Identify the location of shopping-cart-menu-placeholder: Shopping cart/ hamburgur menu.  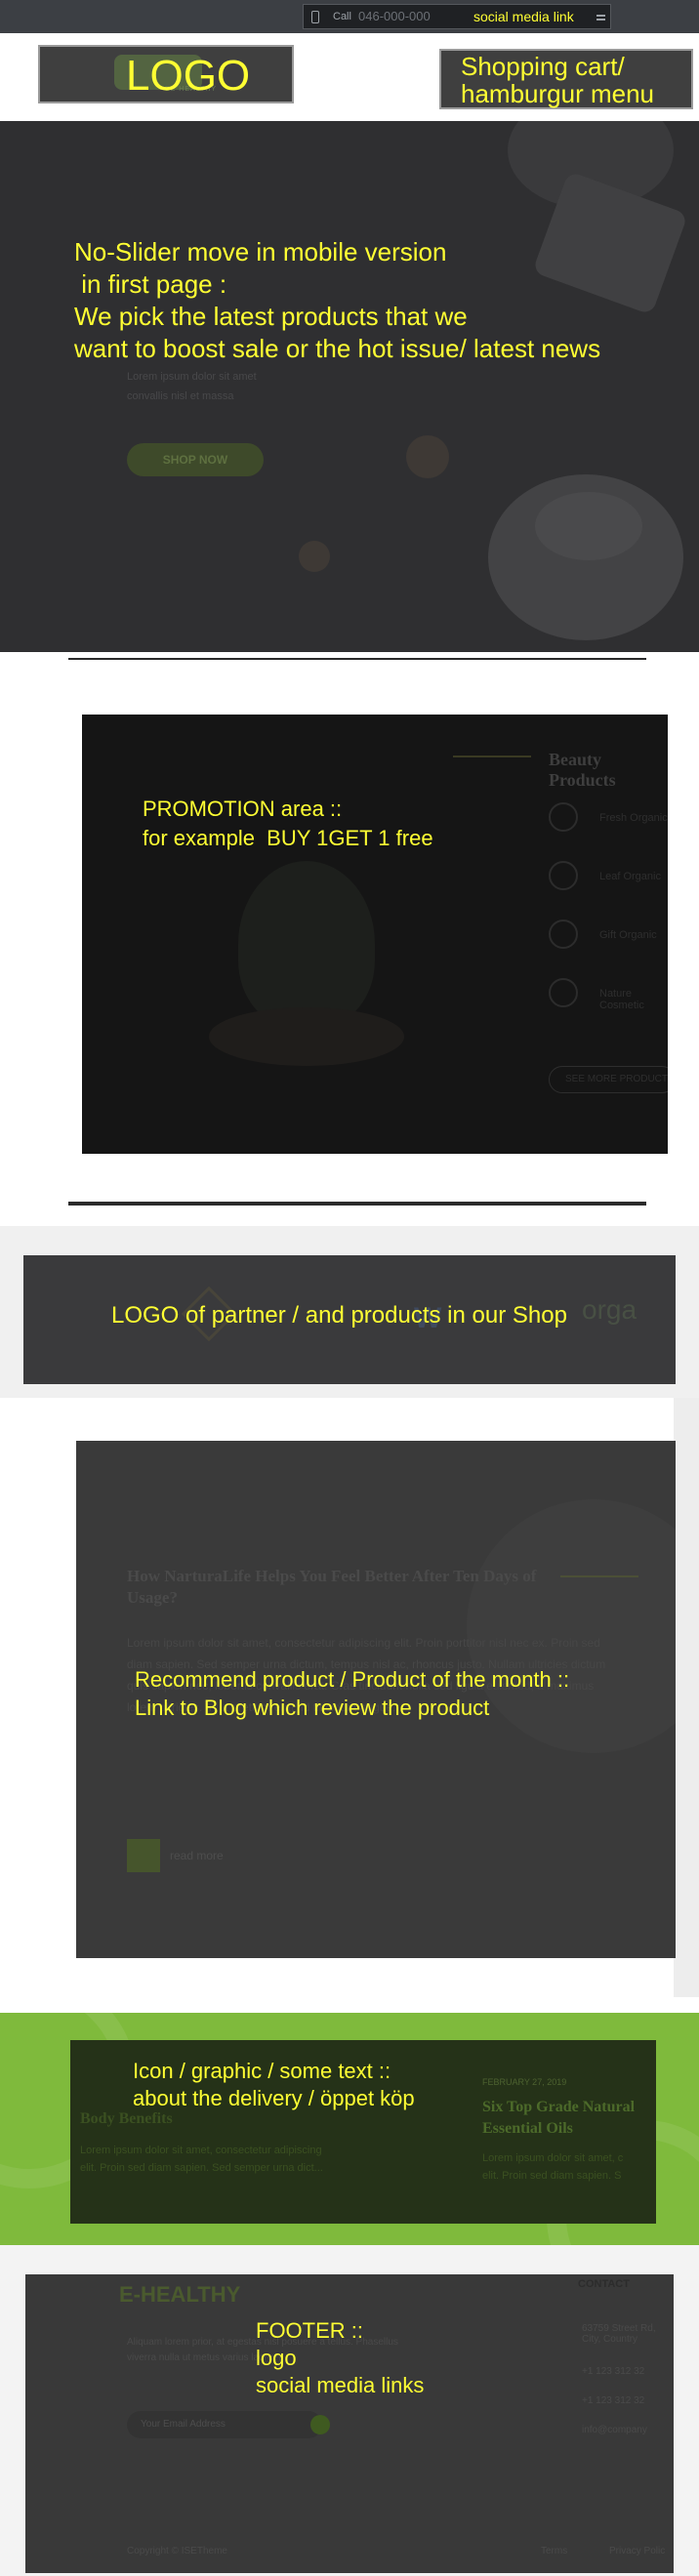
(566, 79).